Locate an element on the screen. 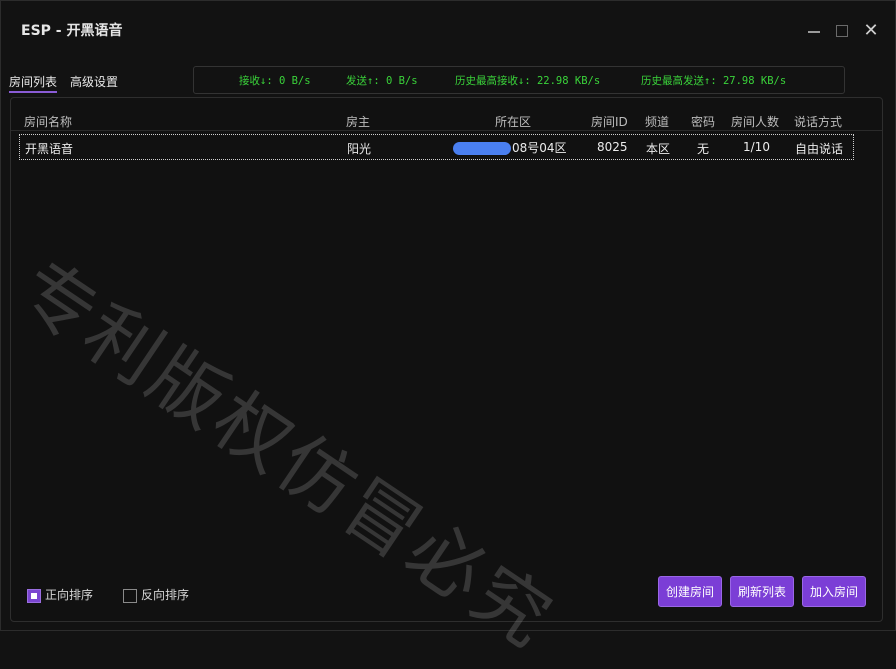 This screenshot has width=896, height=669. close-icon: ✕ is located at coordinates (871, 30).